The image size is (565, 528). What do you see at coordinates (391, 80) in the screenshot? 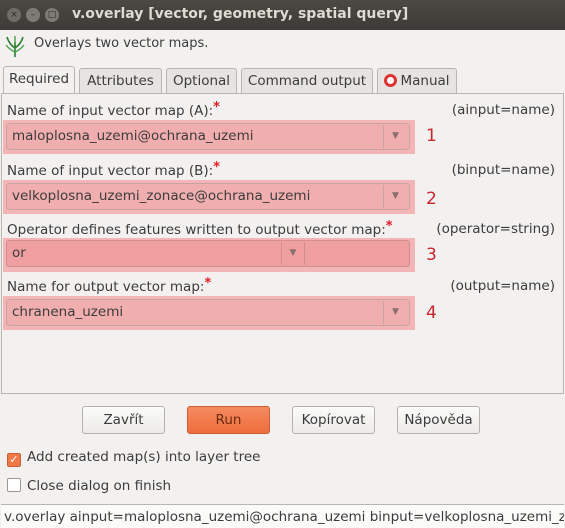
I see `lifebuoy-icon` at bounding box center [391, 80].